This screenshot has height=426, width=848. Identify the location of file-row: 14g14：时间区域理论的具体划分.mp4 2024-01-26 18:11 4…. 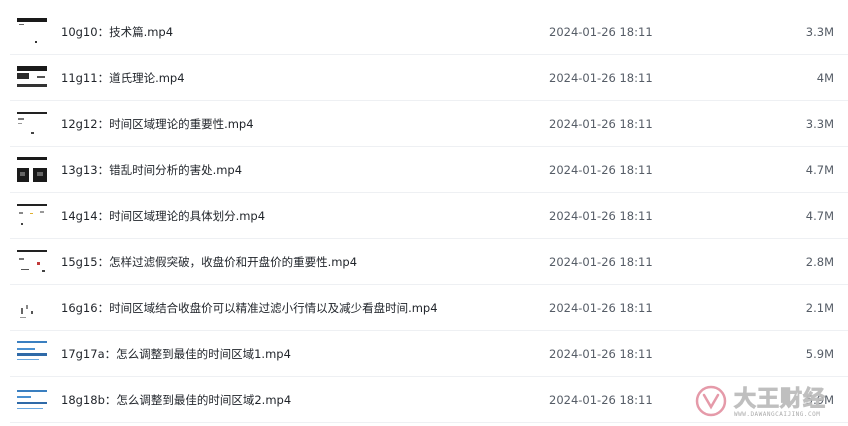
(424, 216).